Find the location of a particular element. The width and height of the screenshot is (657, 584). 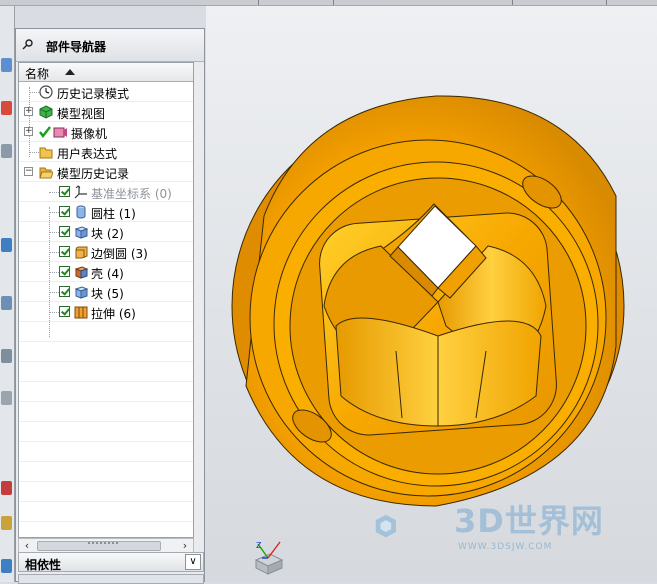

tree-row-label: 用户表达式 is located at coordinates (87, 154).